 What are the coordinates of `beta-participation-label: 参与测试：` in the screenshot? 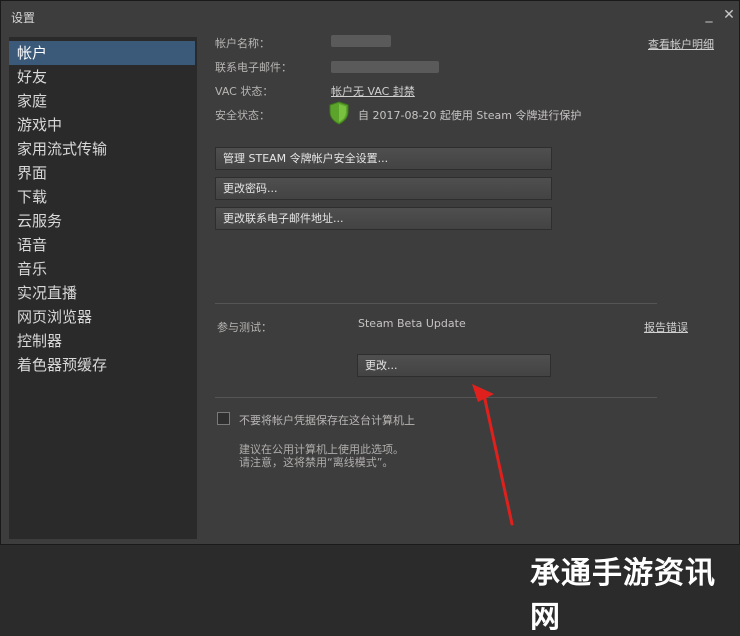 It's located at (244, 327).